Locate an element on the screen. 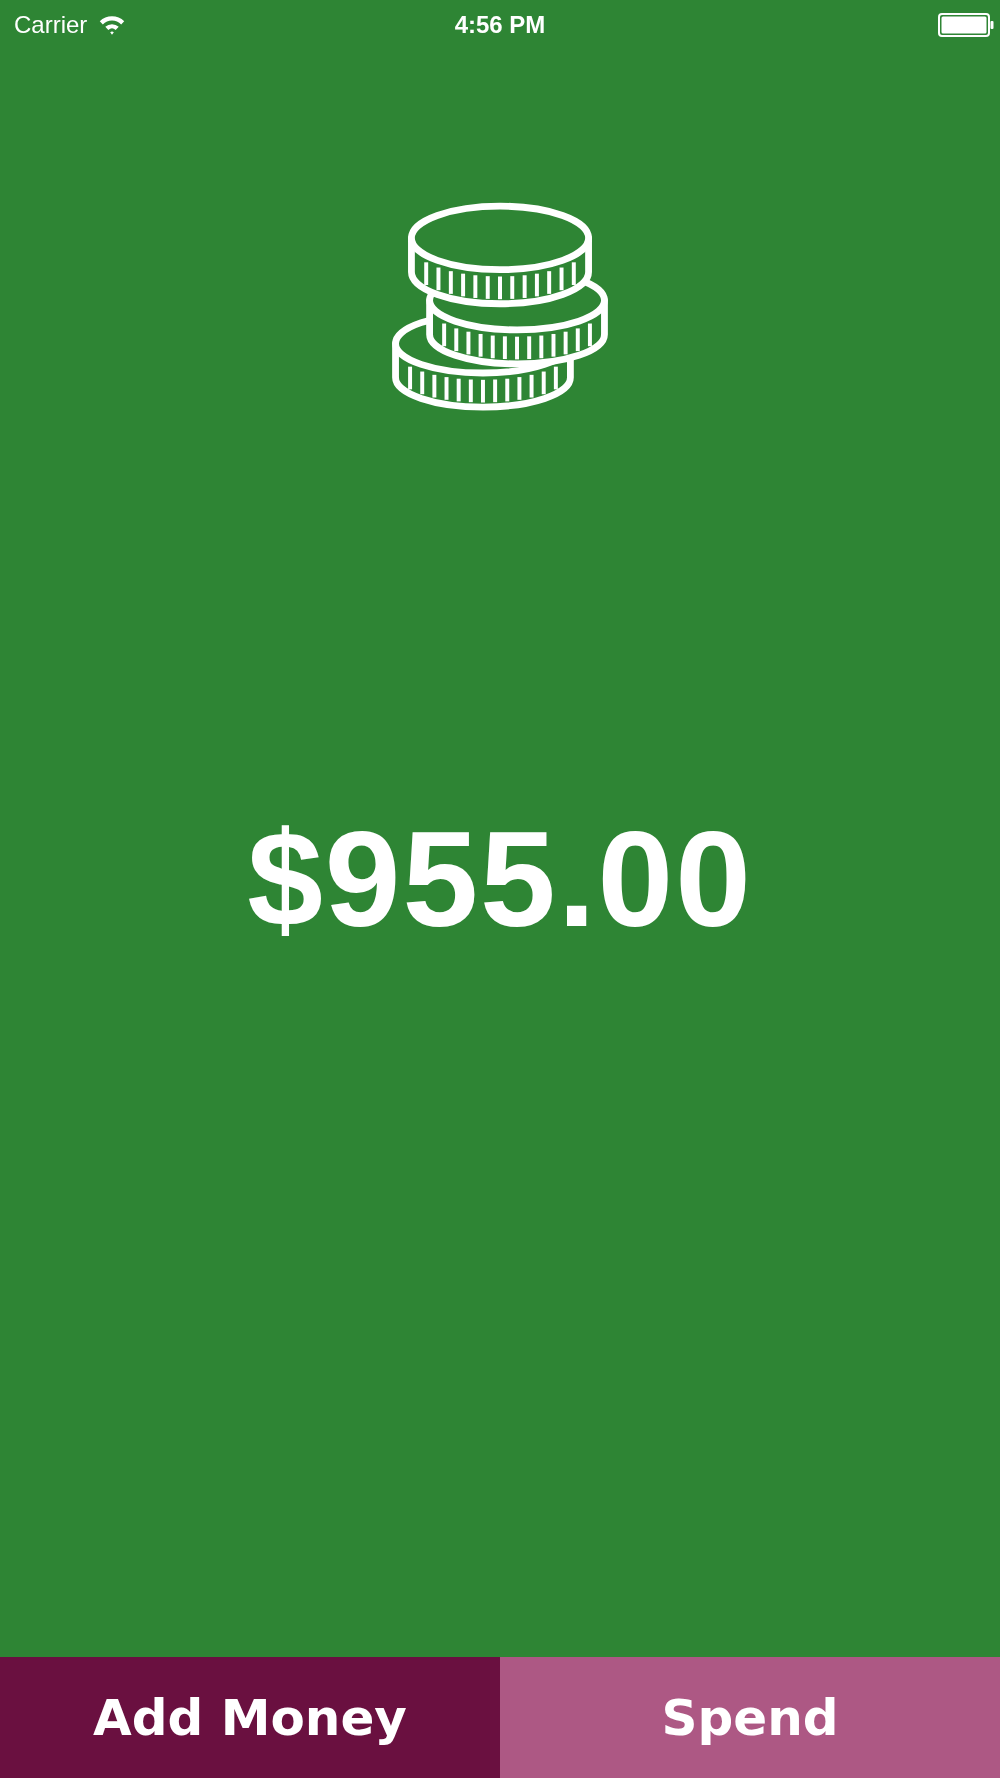  balance-amount: $955.00 is located at coordinates (500, 879).